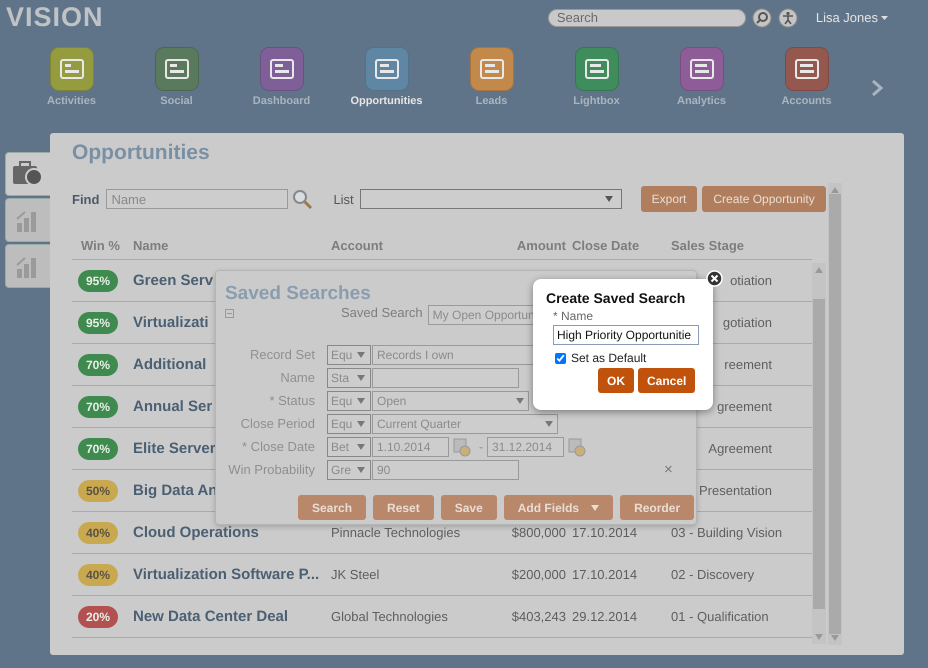 The height and width of the screenshot is (668, 928). What do you see at coordinates (172, 406) in the screenshot?
I see `opportunity-name: Annual Ser` at bounding box center [172, 406].